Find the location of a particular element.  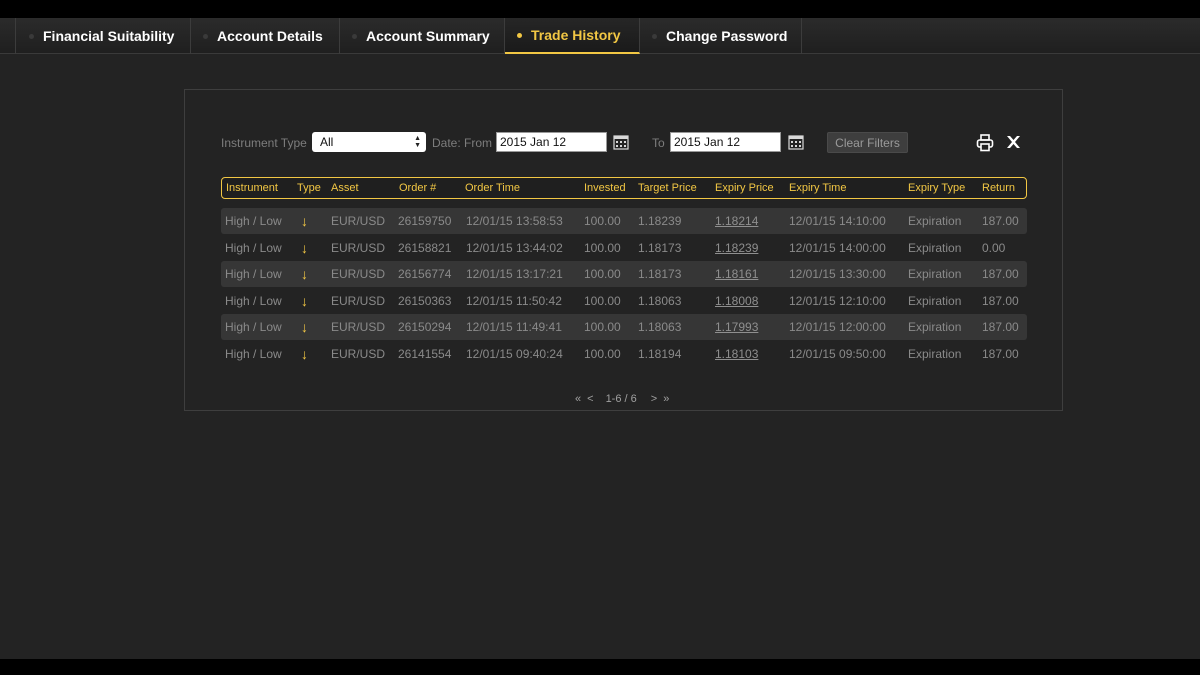

cell-return: 0.00 is located at coordinates (994, 247).